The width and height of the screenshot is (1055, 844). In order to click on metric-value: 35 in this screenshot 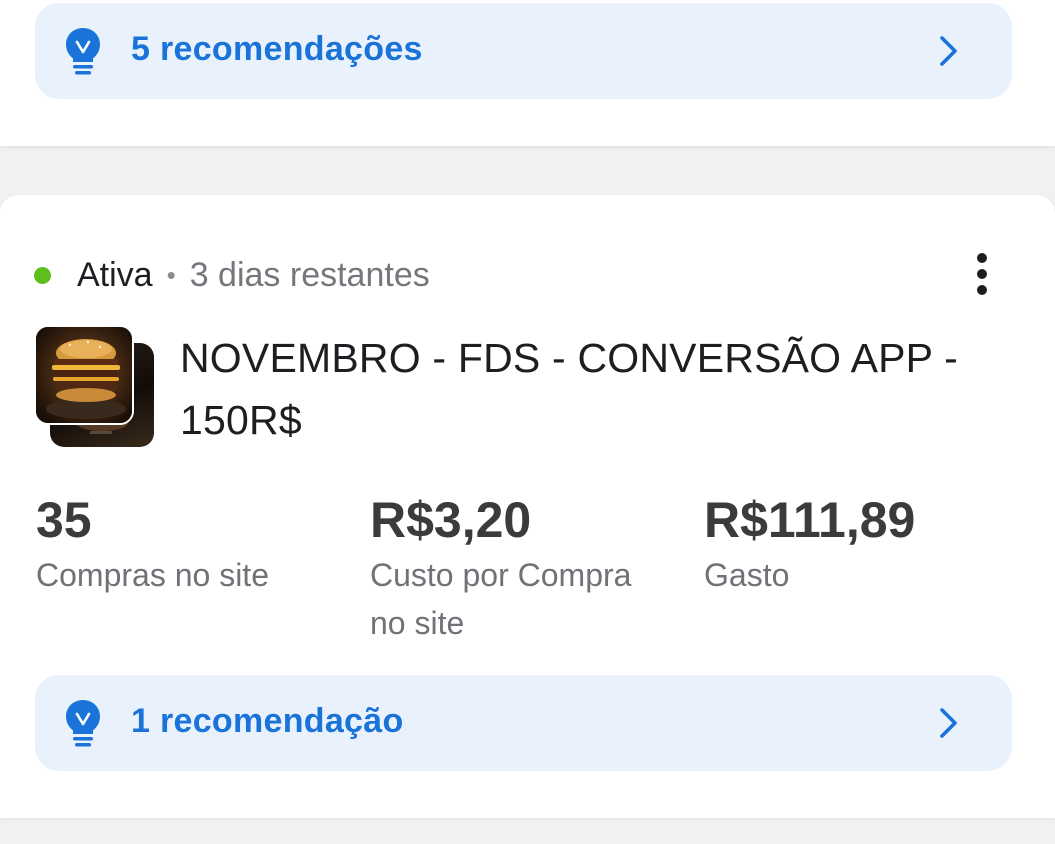, I will do `click(64, 520)`.